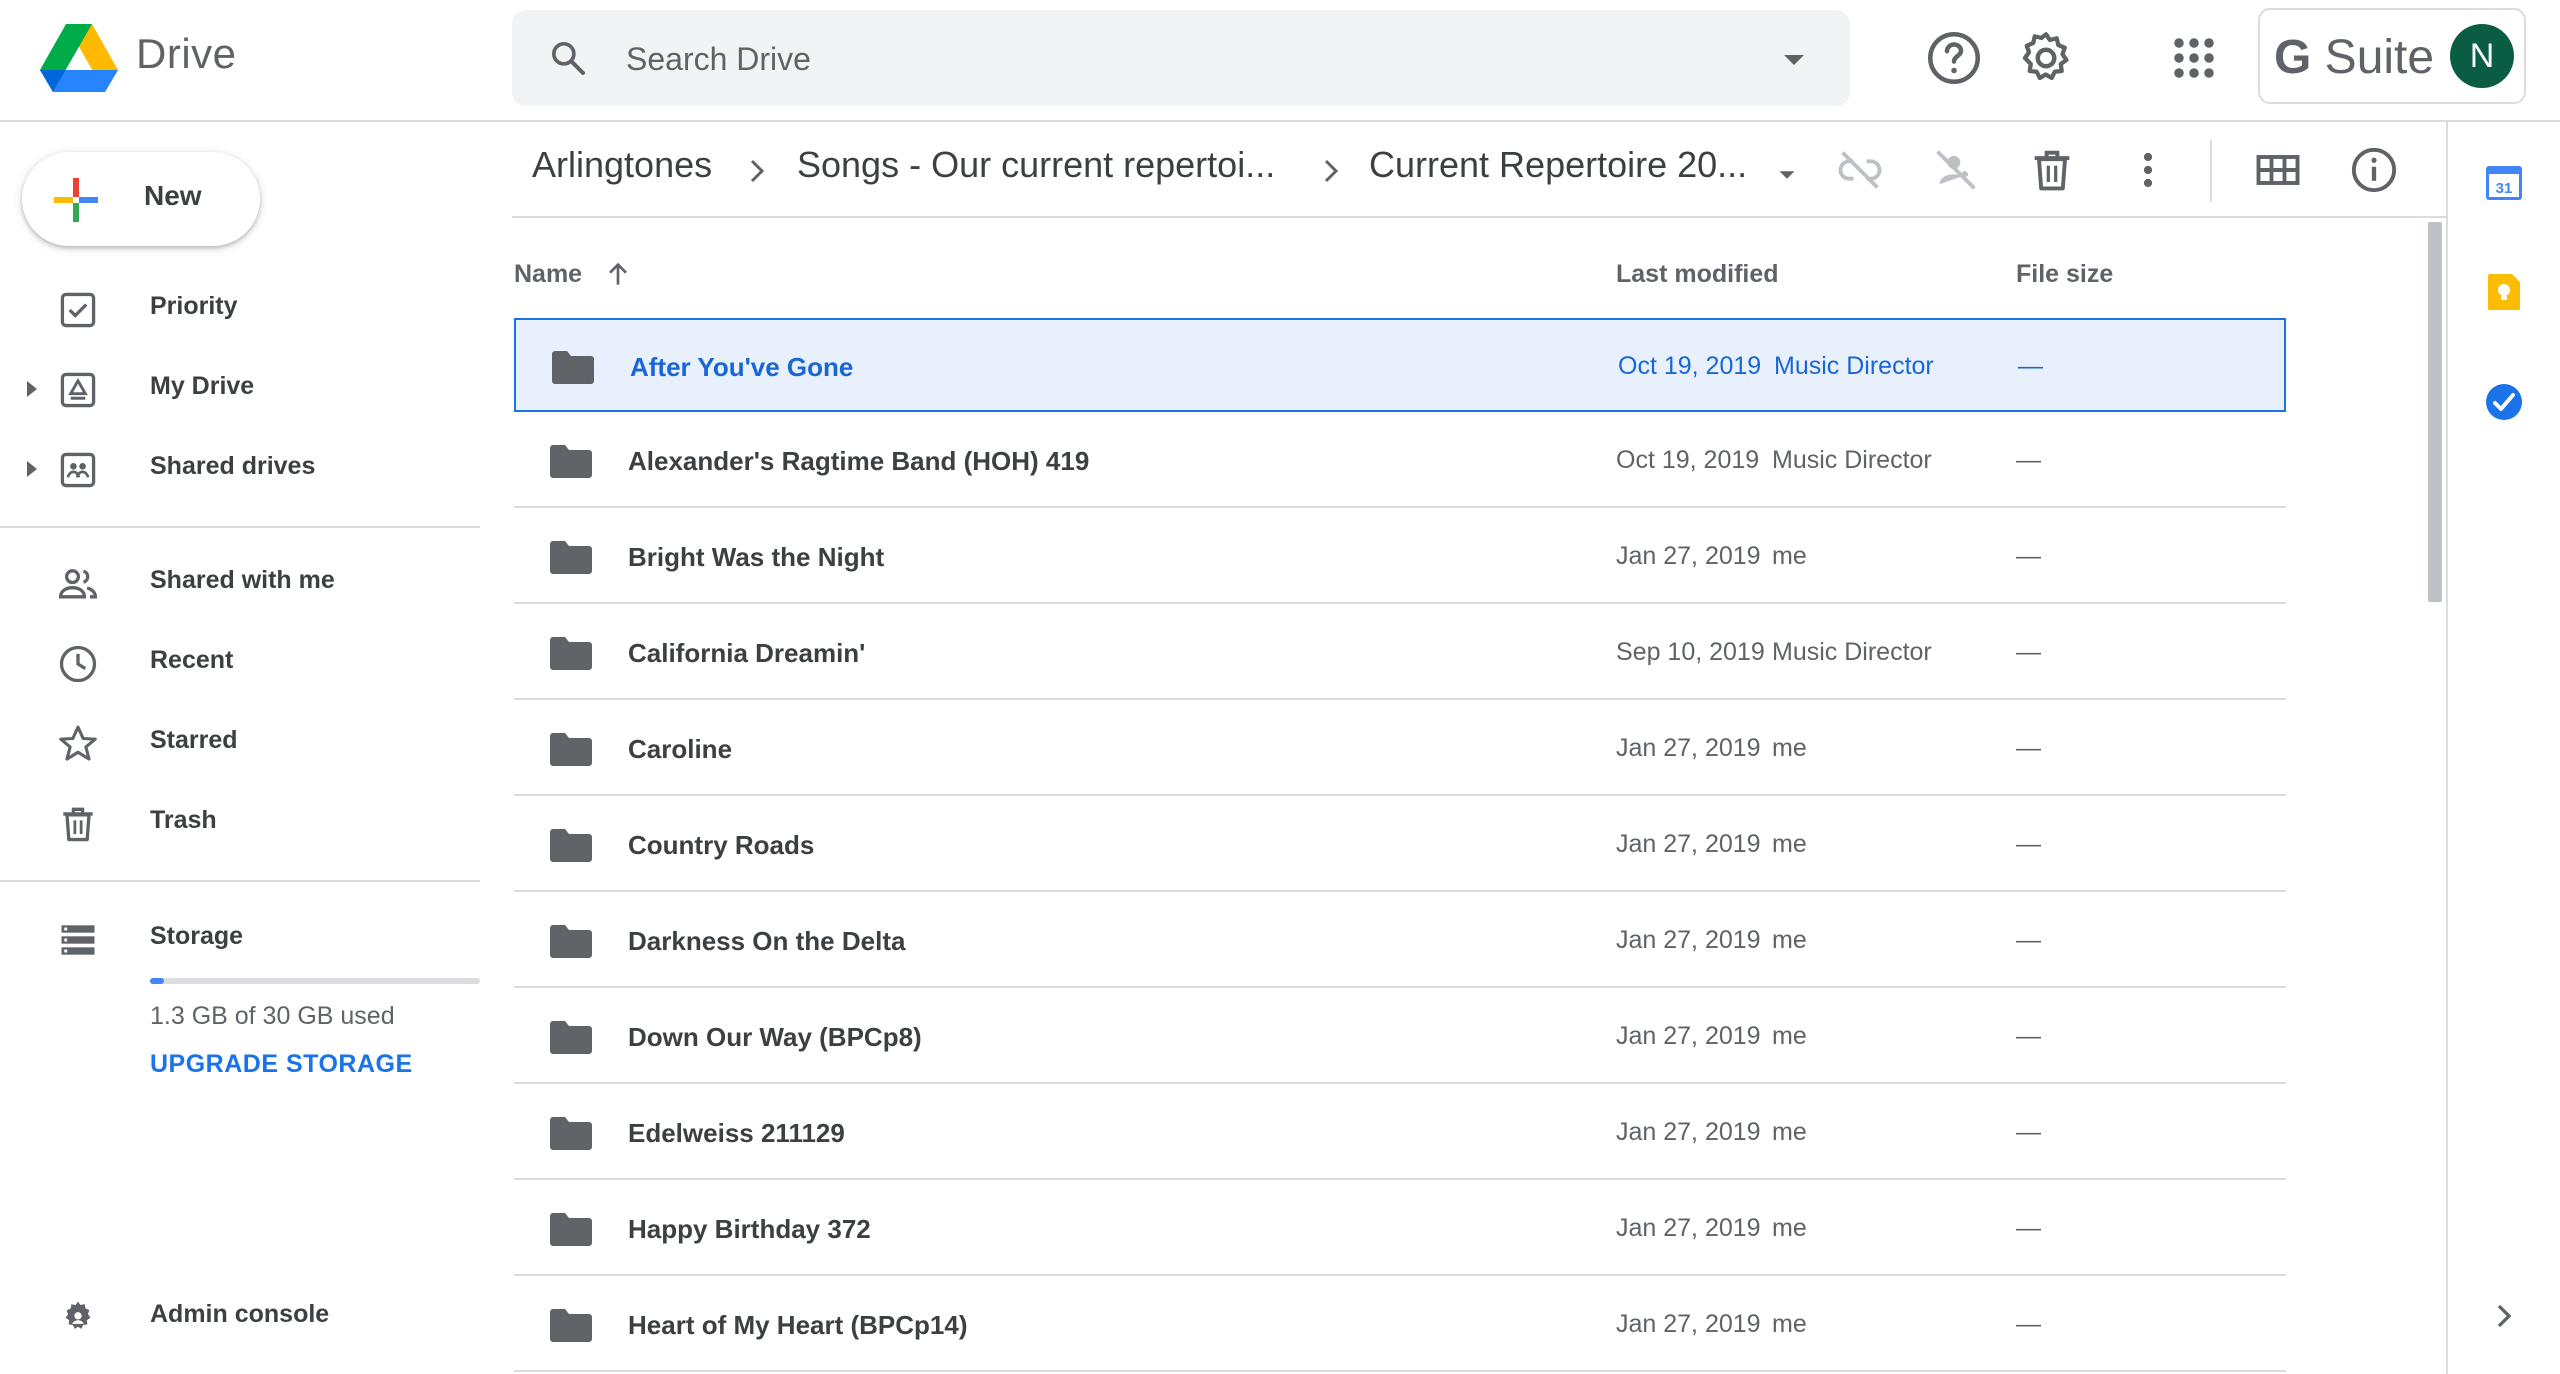 The image size is (2560, 1374). Describe the element at coordinates (618, 274) in the screenshot. I see `sort-ascending-arrow-icon` at that location.